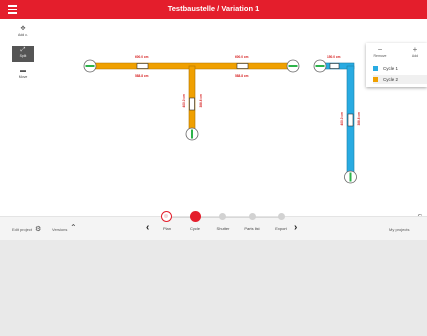 The width and height of the screenshot is (427, 336). I want to click on connector-left, so click(142, 66).